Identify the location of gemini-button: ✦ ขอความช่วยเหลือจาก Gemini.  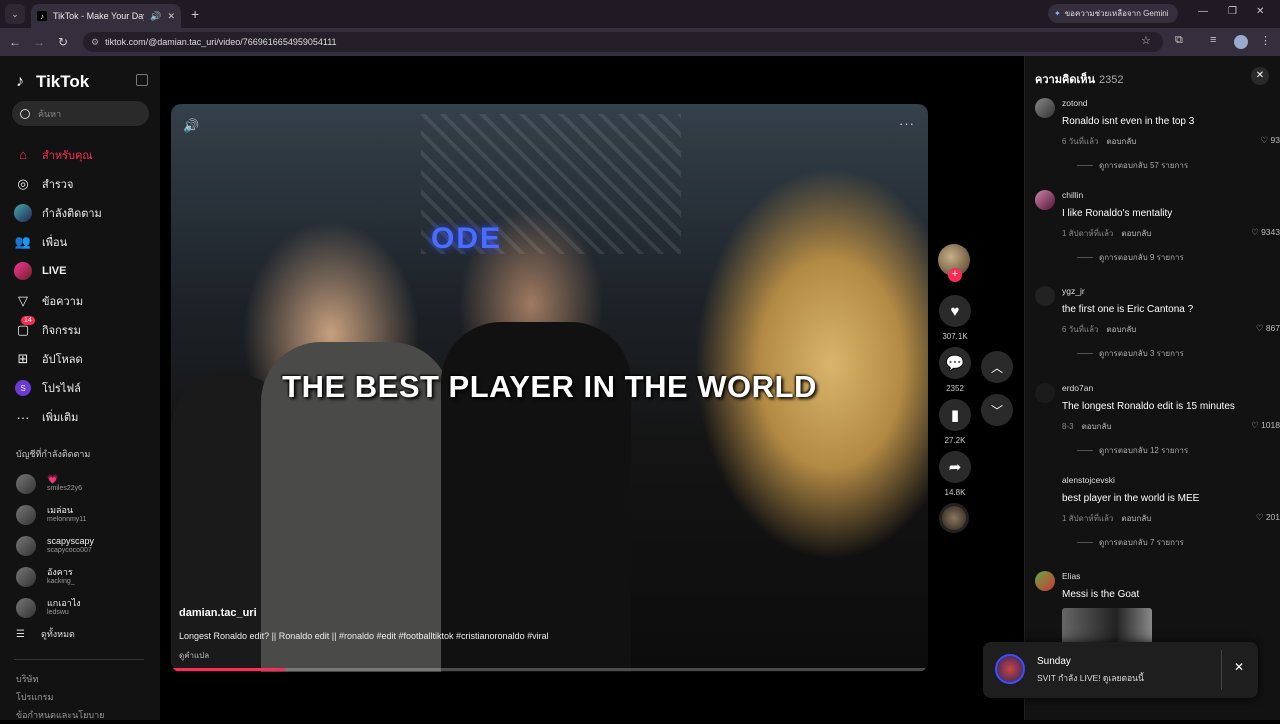
(1113, 13).